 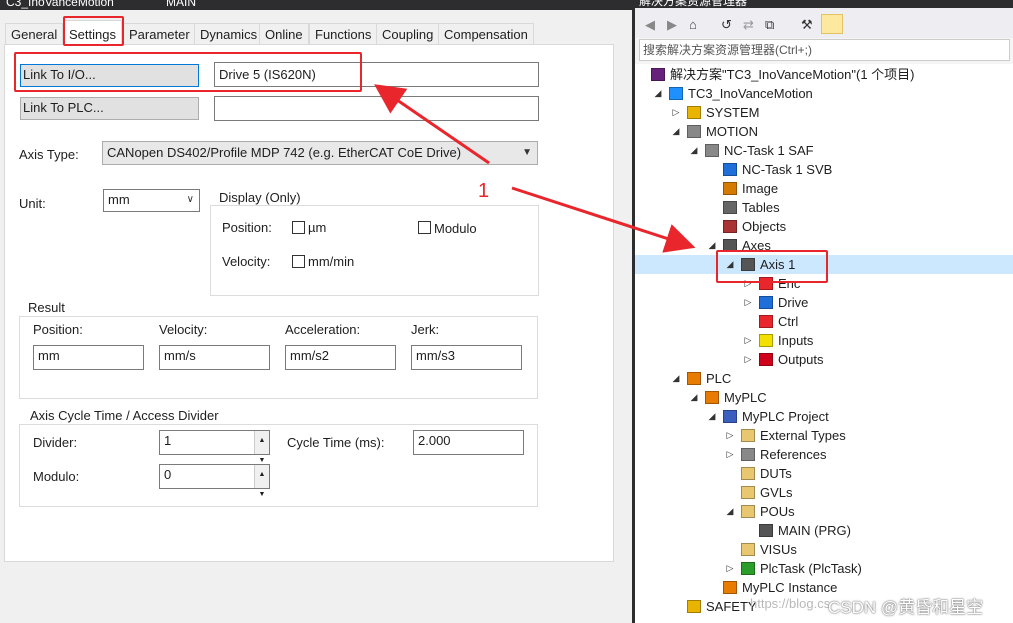 I want to click on csdn-credit: CSDN @黄昏和星空, so click(x=906, y=607).